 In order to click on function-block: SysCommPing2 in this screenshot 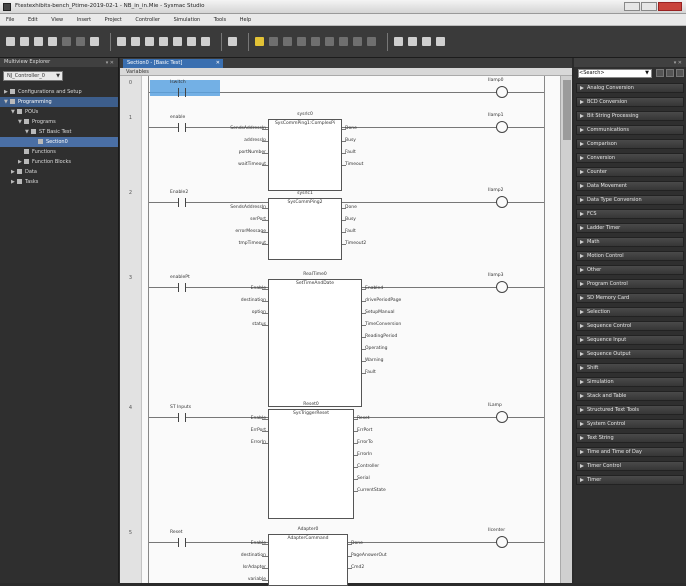, I will do `click(305, 229)`.